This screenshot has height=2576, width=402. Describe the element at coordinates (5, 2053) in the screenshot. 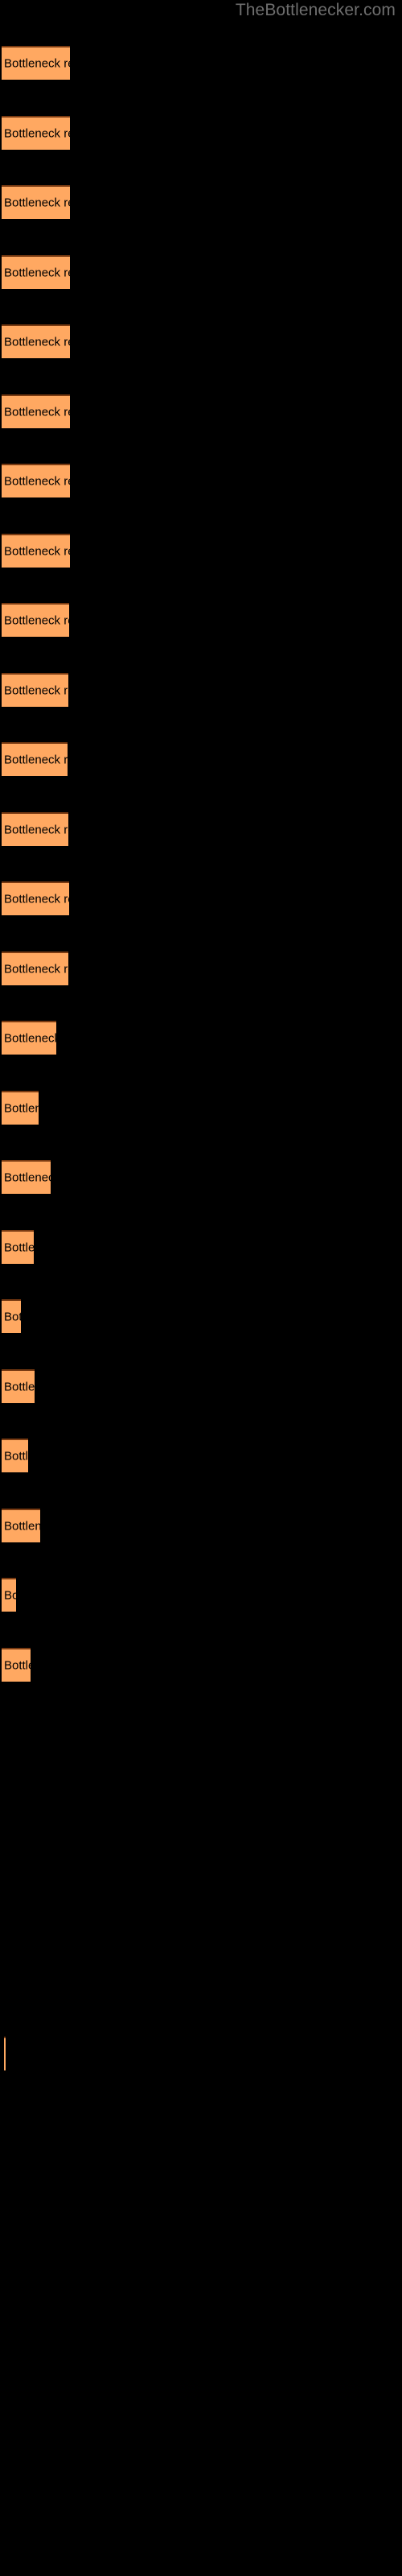

I see `legend-color-marker` at that location.